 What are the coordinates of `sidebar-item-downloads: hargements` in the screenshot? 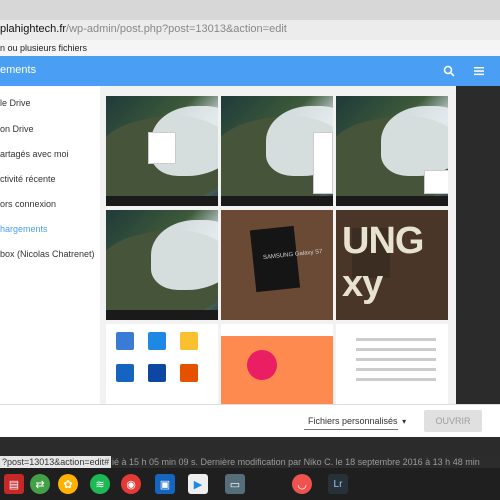 It's located at (50, 229).